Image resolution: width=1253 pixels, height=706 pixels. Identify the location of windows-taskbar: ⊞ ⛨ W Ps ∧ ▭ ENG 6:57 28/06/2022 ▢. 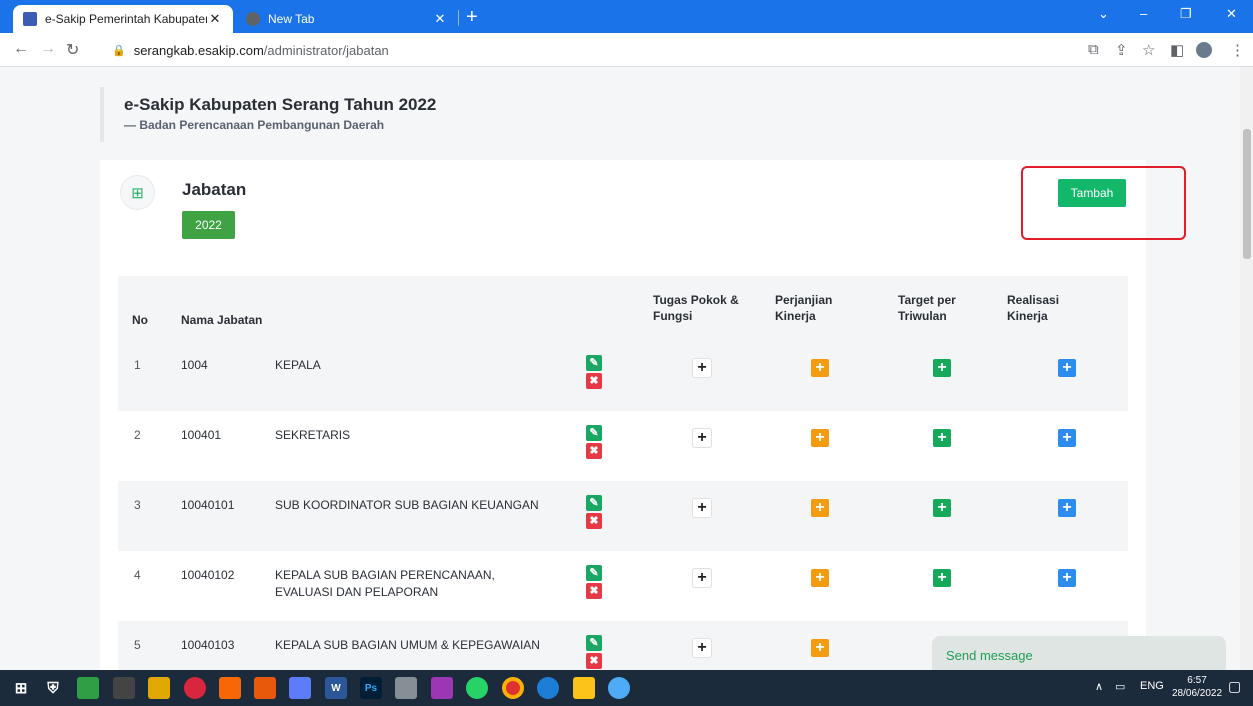
(626, 688).